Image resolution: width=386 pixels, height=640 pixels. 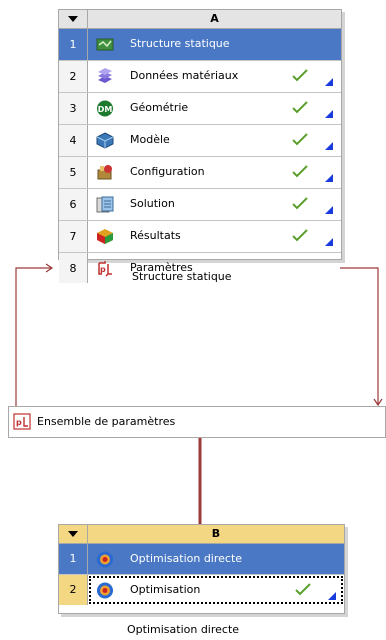 I want to click on system-a-row-1: 1 Structure statique, so click(x=200, y=45).